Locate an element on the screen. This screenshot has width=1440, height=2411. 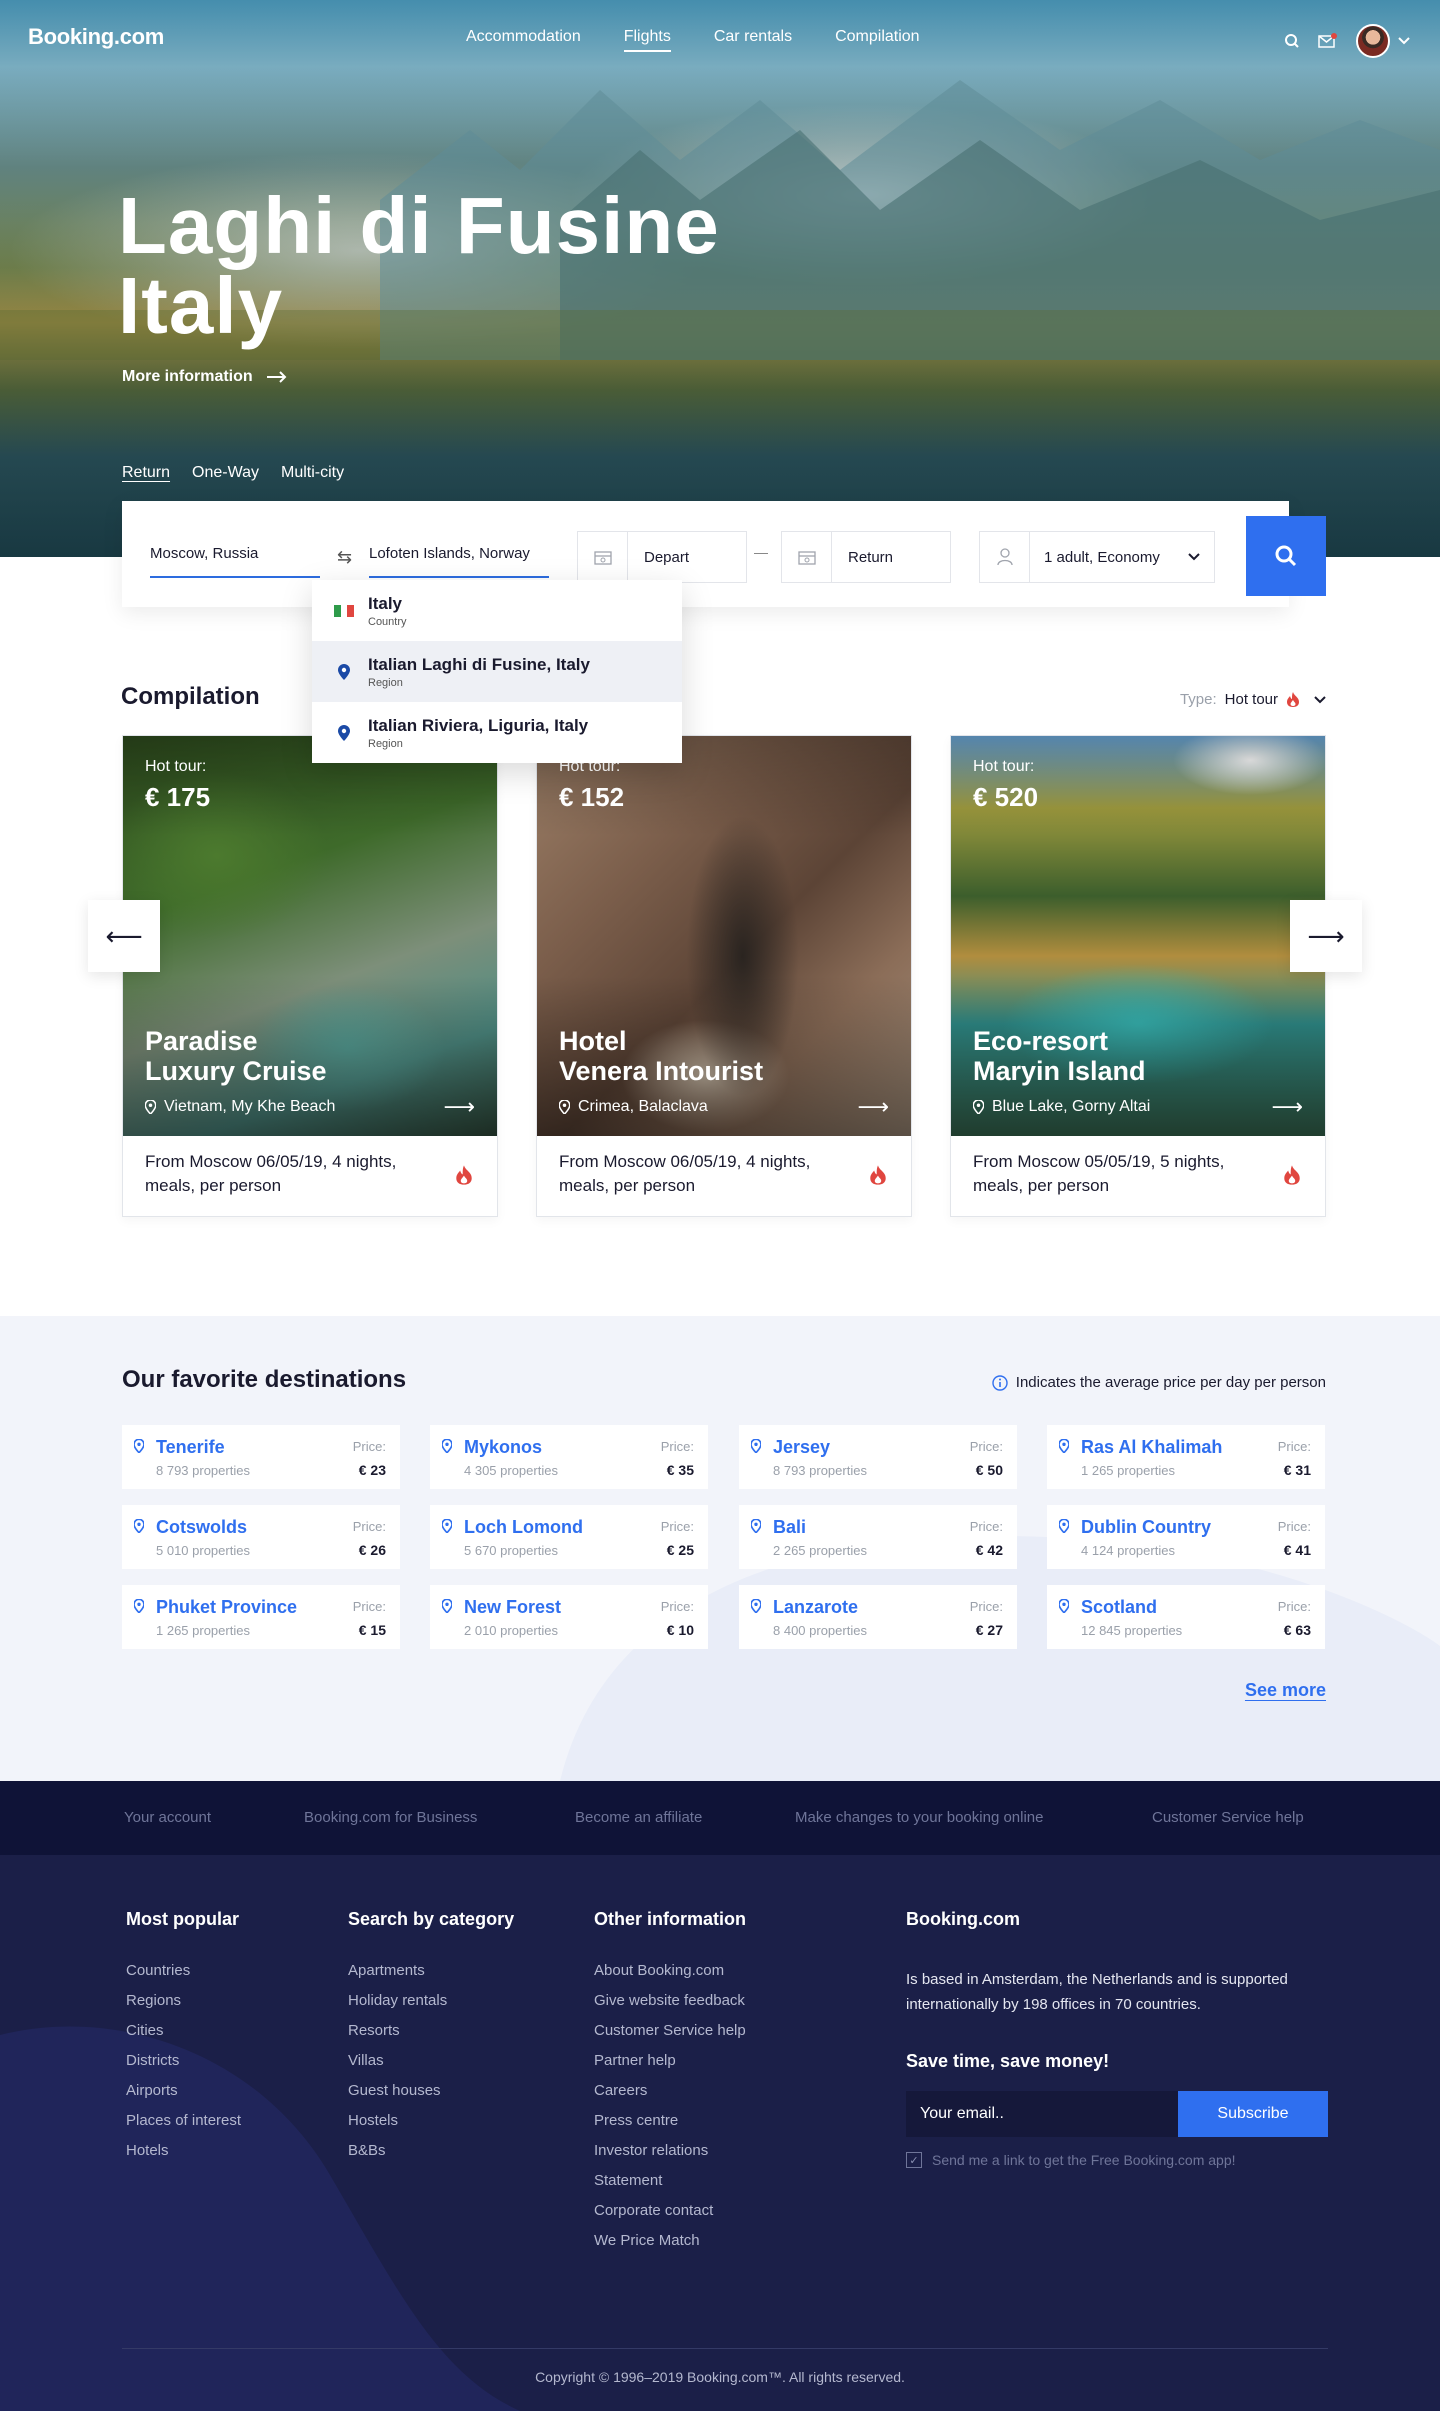
destination-name: Ras Al Khalimah is located at coordinates (1151, 1447).